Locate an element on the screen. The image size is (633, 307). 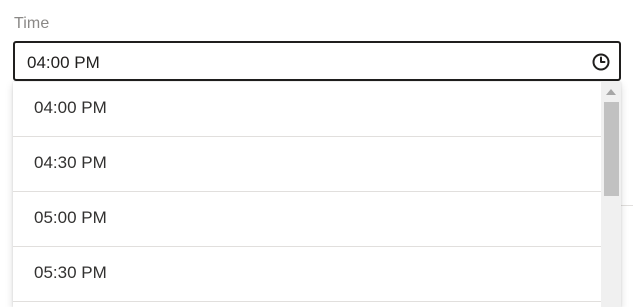
scrollbar is located at coordinates (611, 194).